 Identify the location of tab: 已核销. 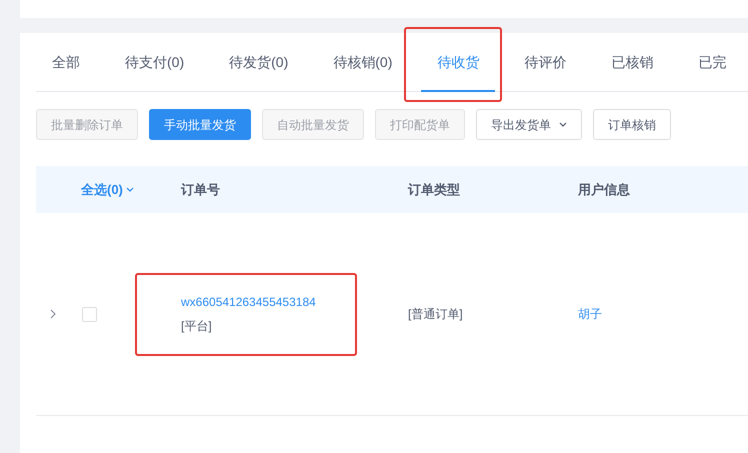
(632, 62).